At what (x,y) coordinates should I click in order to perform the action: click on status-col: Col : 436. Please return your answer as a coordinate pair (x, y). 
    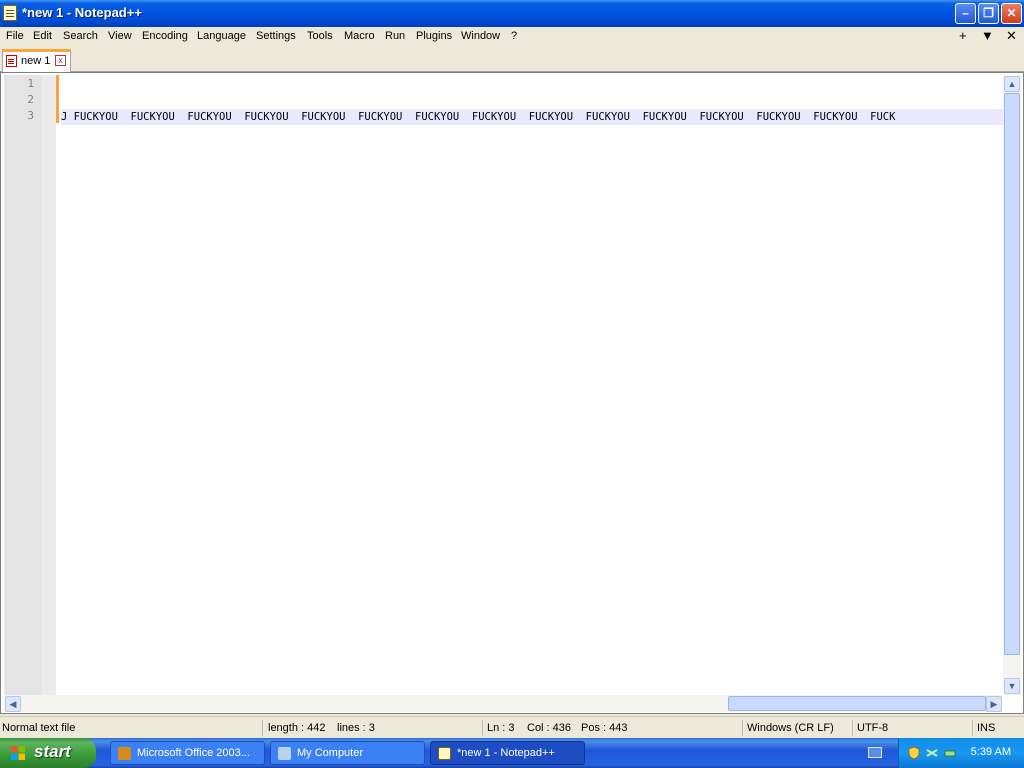
    Looking at the image, I should click on (549, 728).